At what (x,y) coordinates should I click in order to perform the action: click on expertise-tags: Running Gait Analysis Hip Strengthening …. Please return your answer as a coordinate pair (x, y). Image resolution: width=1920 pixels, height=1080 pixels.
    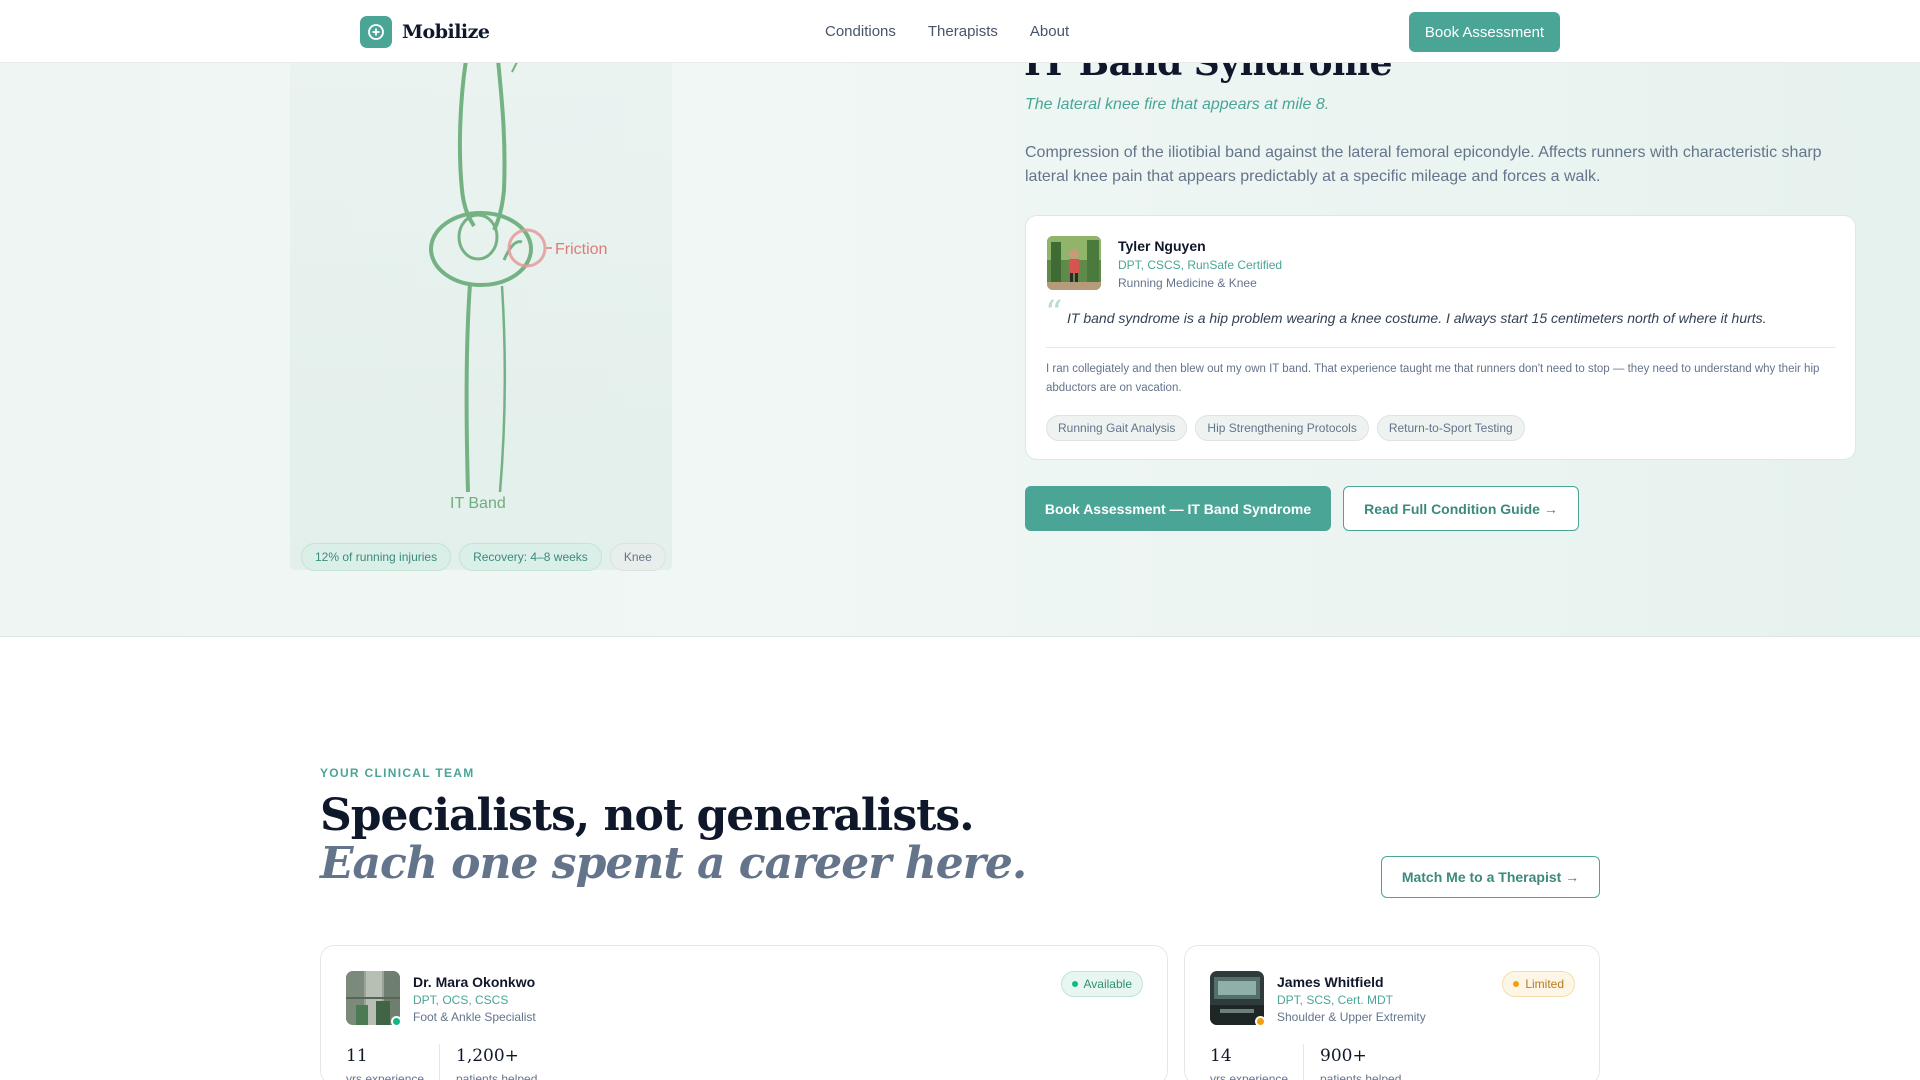
    Looking at the image, I should click on (1285, 428).